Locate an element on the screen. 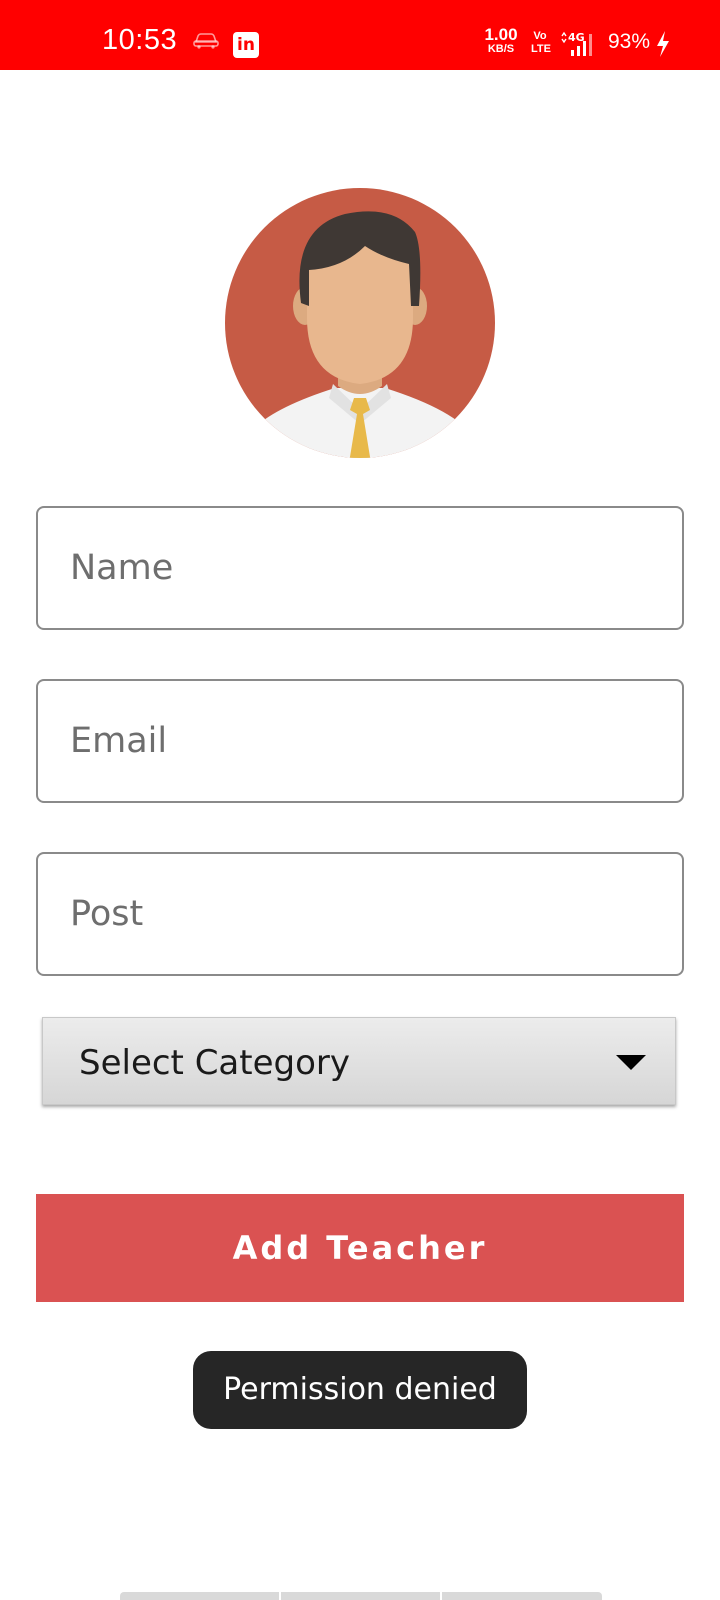 This screenshot has width=720, height=1600. signal-icon: 4G is located at coordinates (576, 43).